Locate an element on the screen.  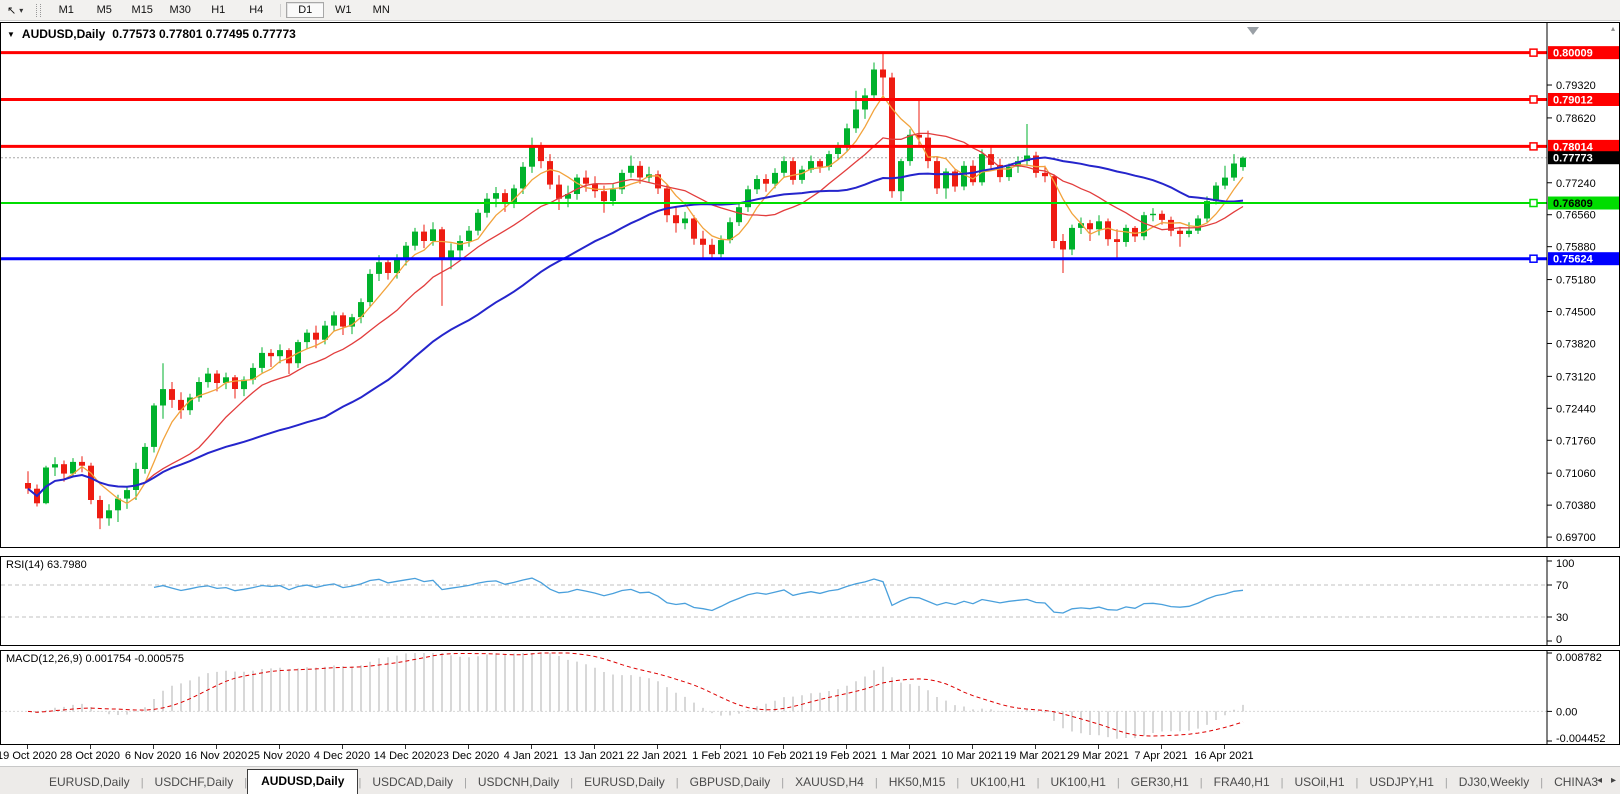
timeframe-button-h4: H4 is located at coordinates (256, 10).